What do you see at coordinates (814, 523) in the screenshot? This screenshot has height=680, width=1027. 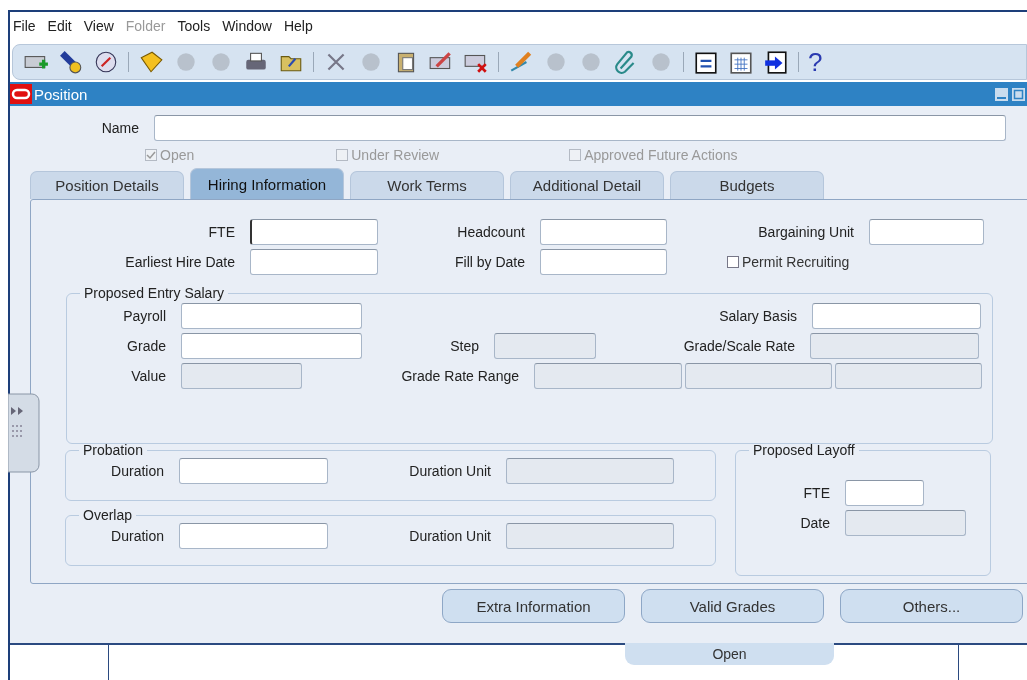 I see `field-label: Date` at bounding box center [814, 523].